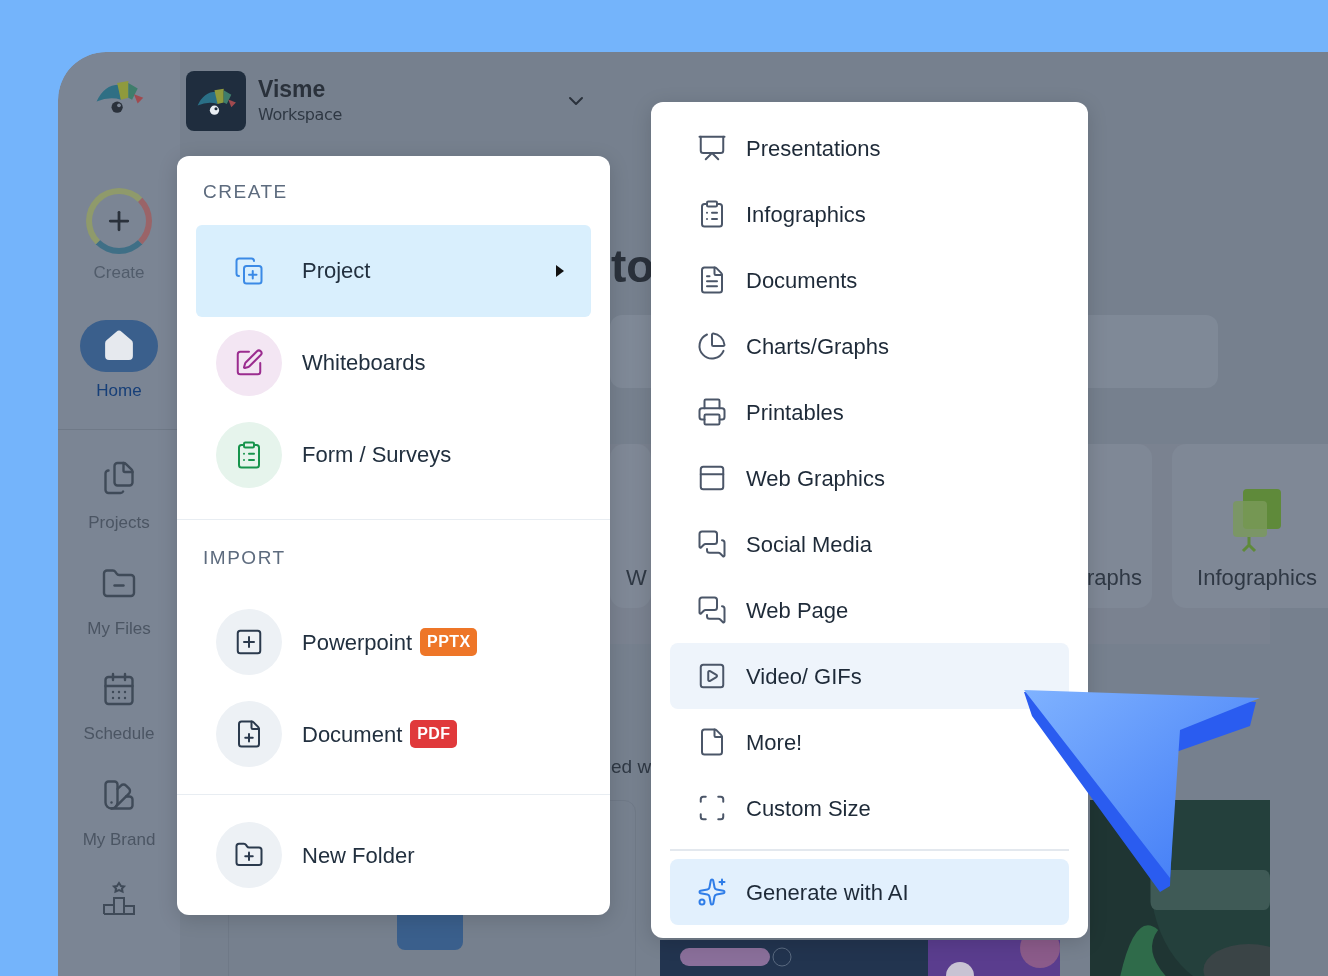 The width and height of the screenshot is (1328, 976). What do you see at coordinates (802, 280) in the screenshot?
I see `menu-item-label: Documents` at bounding box center [802, 280].